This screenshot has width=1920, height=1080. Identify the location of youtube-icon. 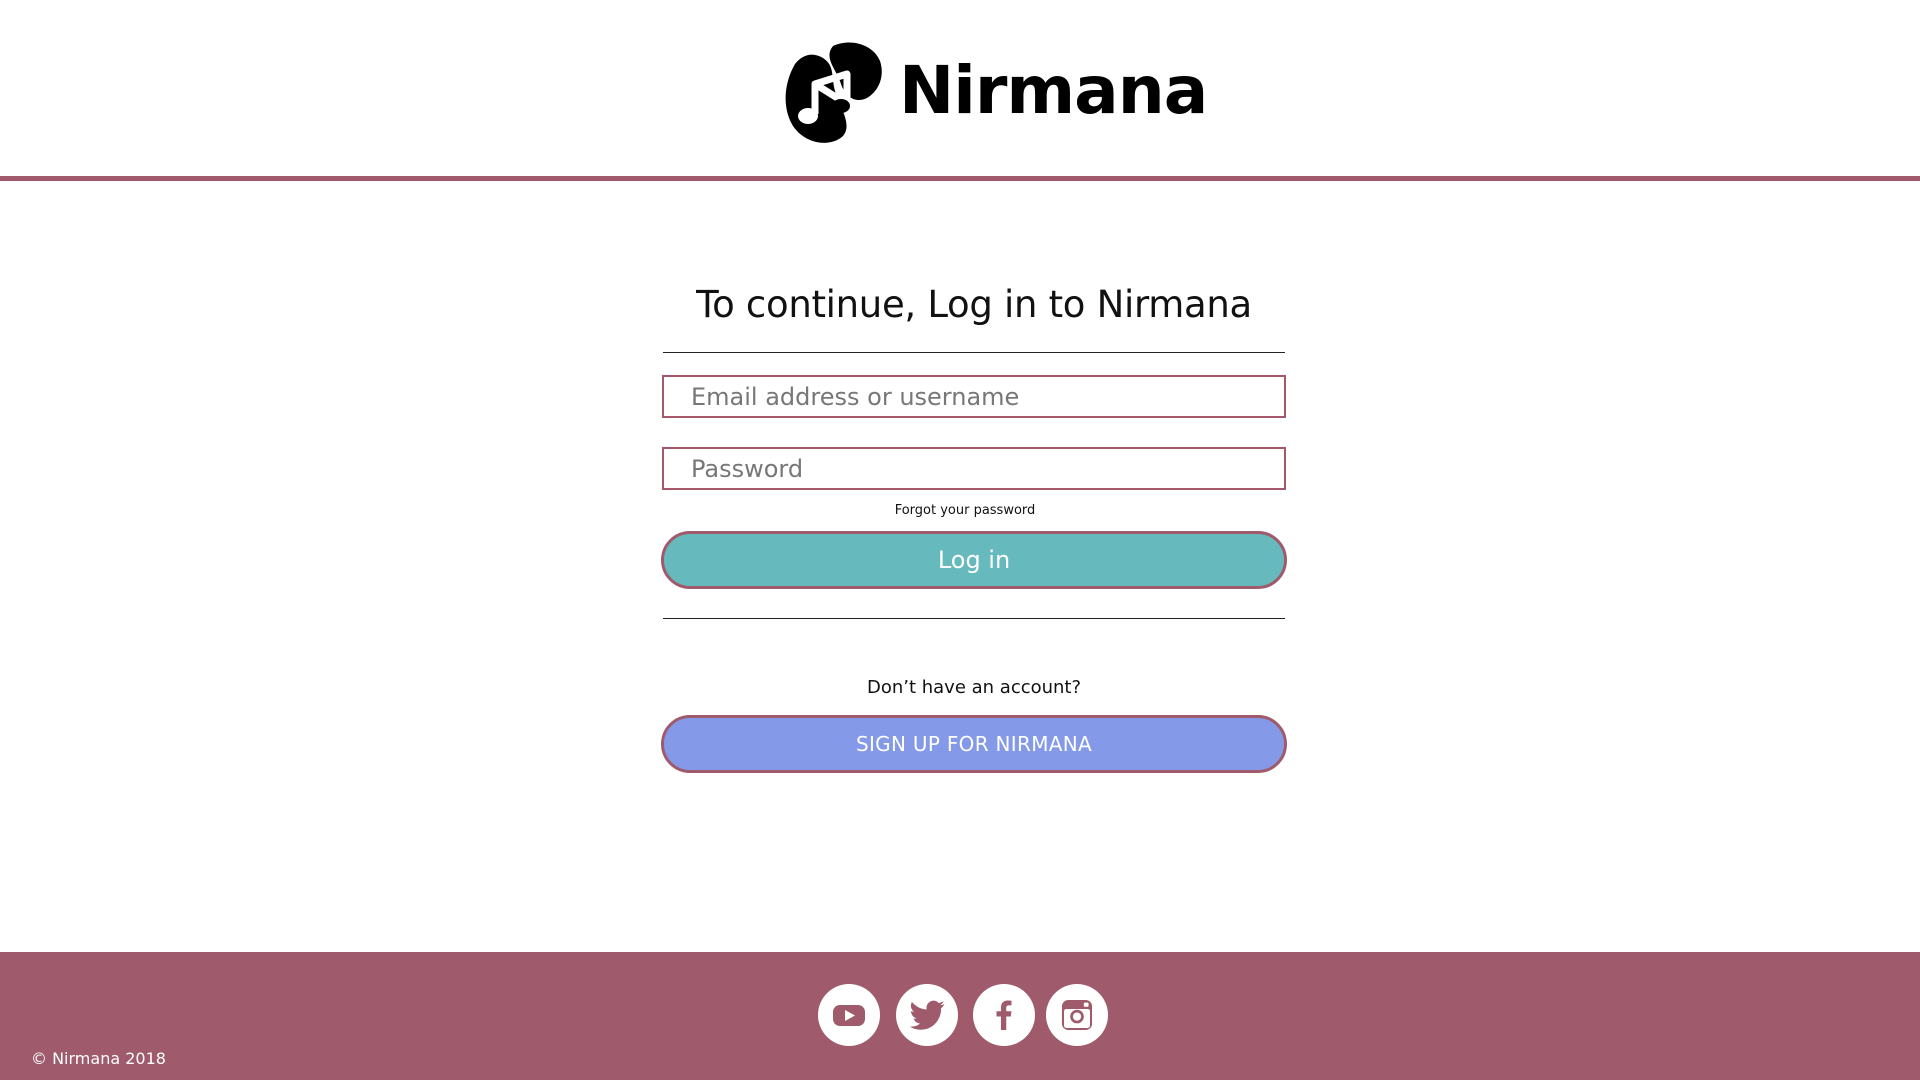
(849, 1015).